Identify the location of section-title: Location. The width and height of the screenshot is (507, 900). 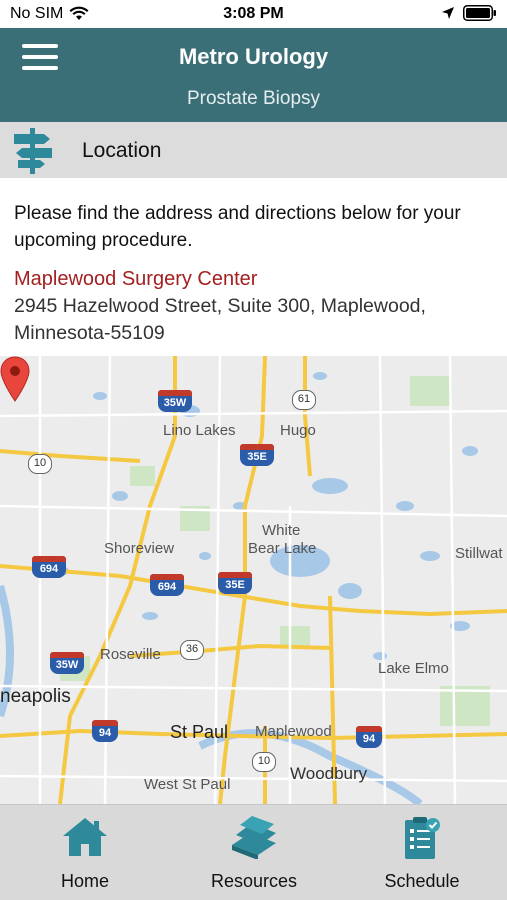
(122, 150).